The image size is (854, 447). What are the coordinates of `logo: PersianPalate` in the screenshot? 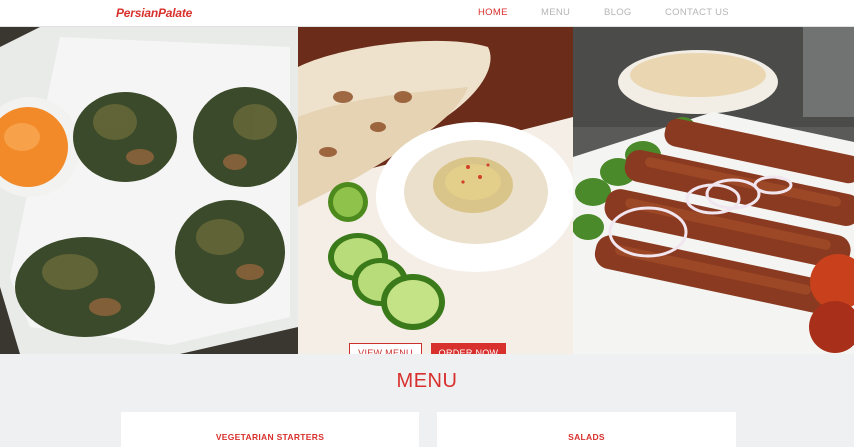 It's located at (154, 13).